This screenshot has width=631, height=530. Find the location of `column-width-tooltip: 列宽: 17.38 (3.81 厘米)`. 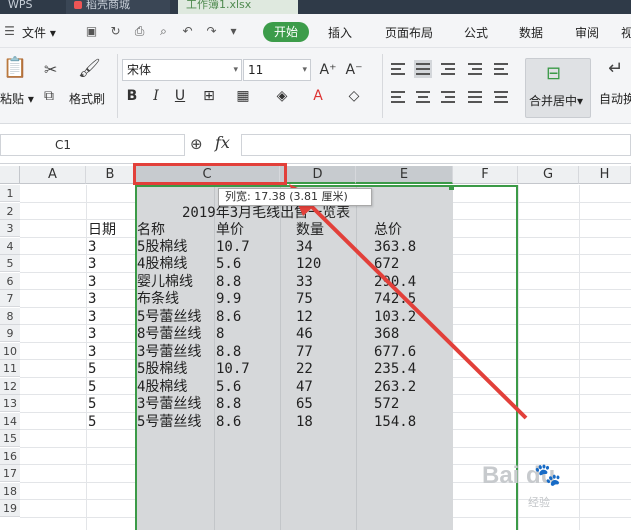

column-width-tooltip: 列宽: 17.38 (3.81 厘米) is located at coordinates (295, 197).